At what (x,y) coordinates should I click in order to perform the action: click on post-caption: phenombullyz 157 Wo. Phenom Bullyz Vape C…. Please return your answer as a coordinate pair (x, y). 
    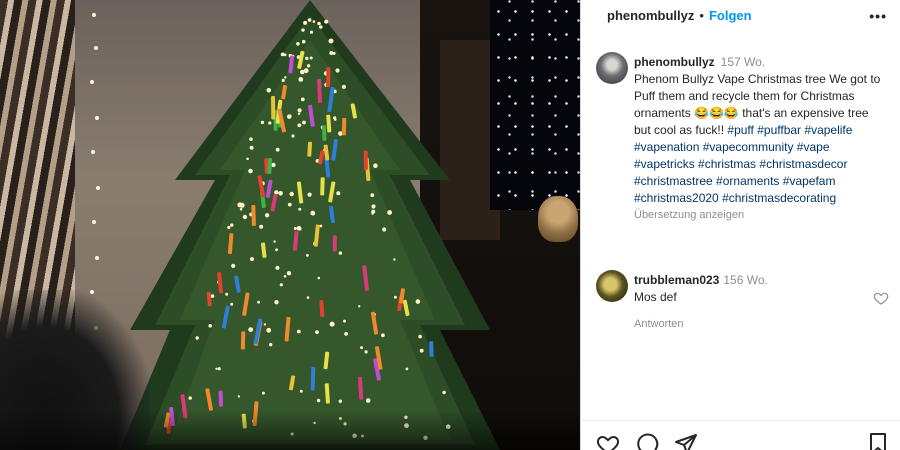
    Looking at the image, I should click on (760, 139).